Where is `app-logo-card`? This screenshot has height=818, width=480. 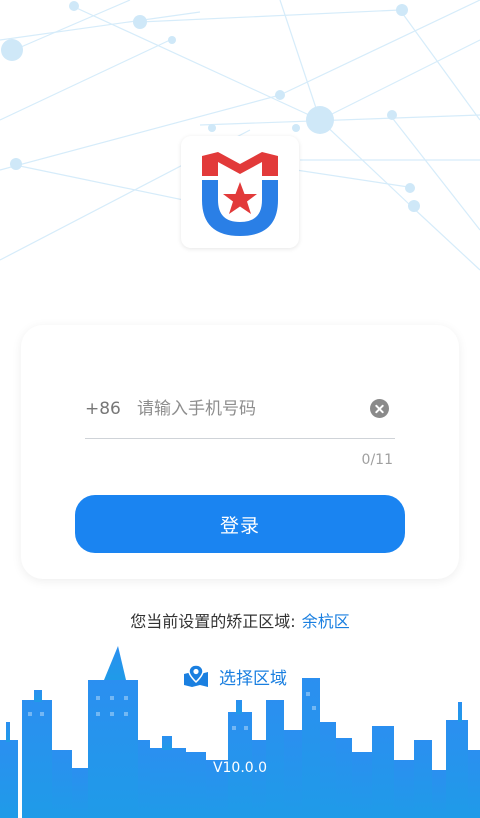
app-logo-card is located at coordinates (240, 192).